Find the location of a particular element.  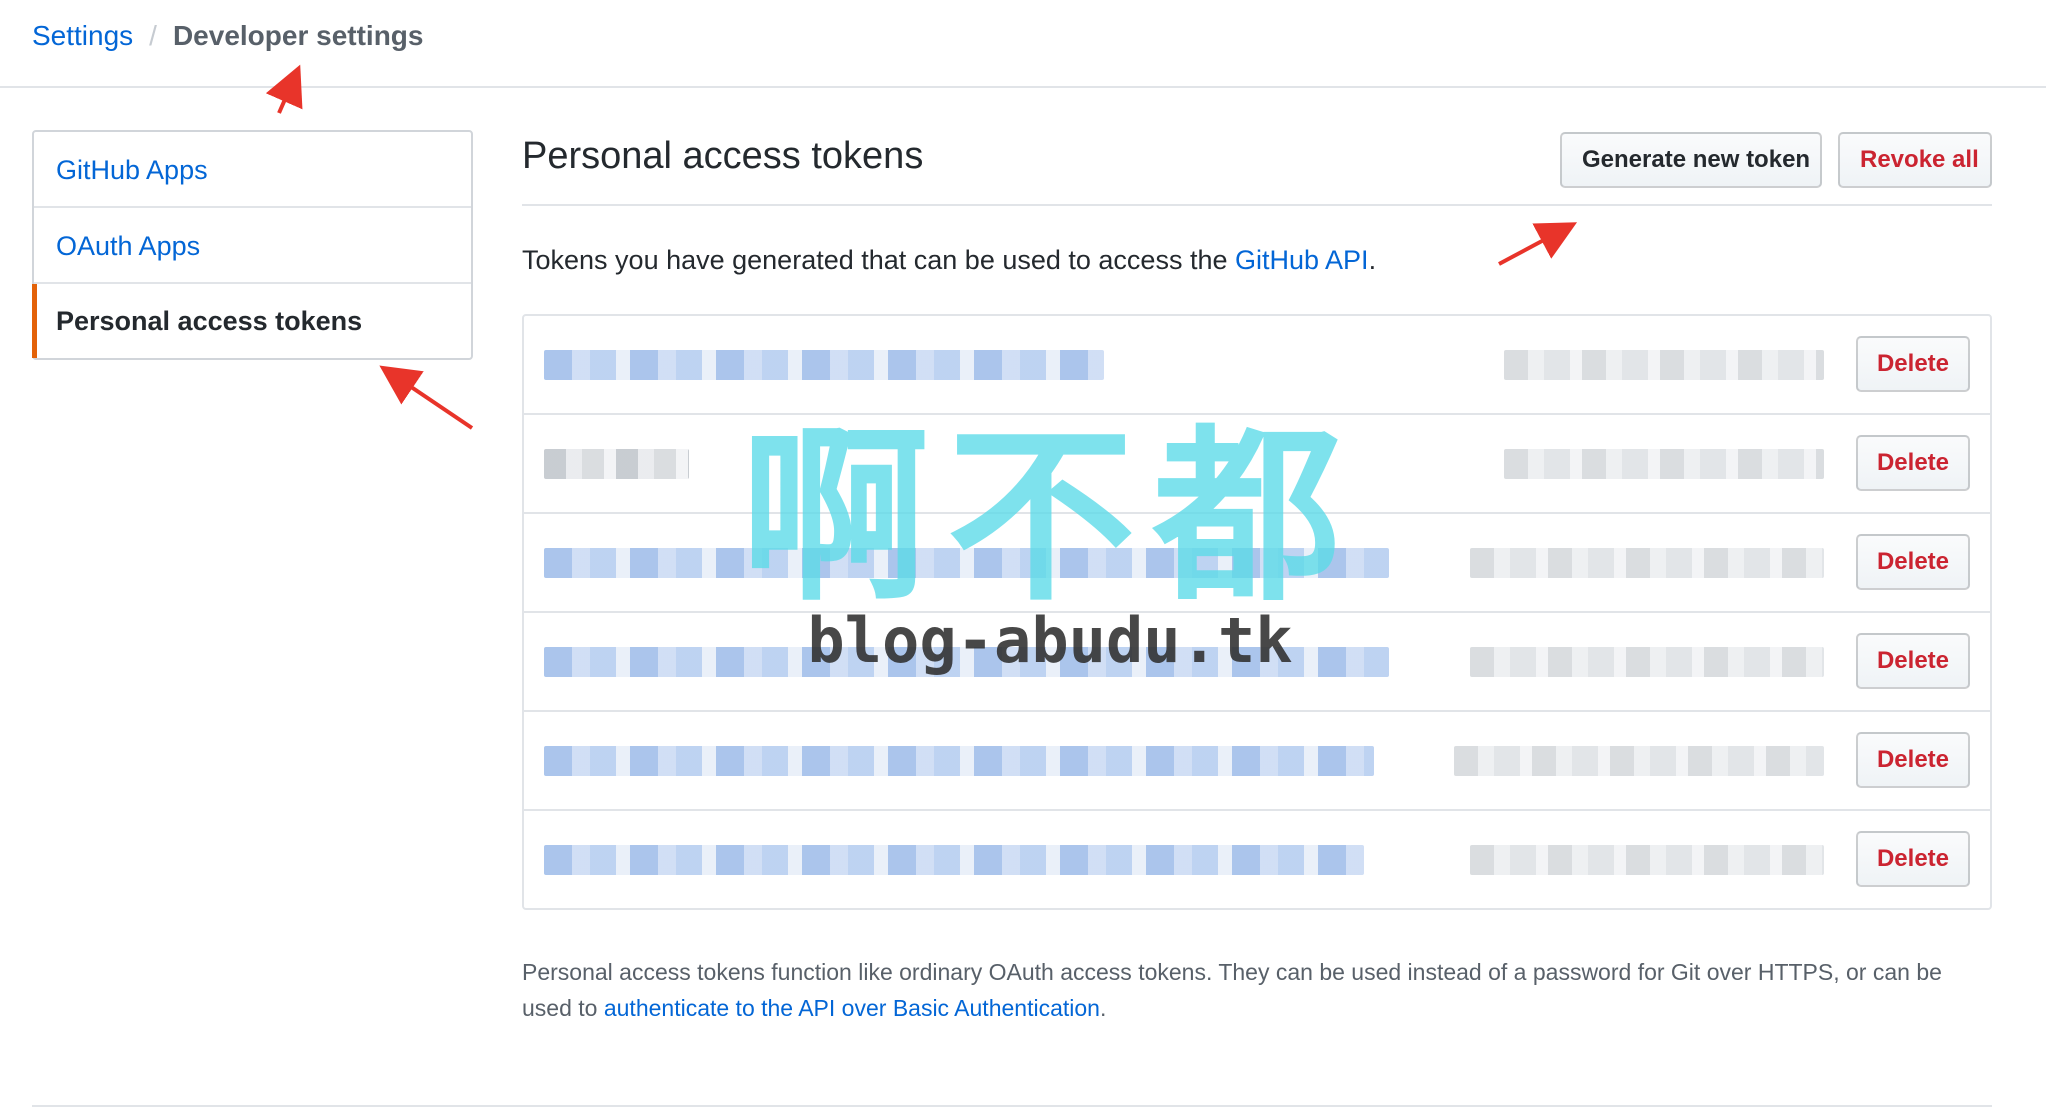

arrow-to-personal-access-tokens-icon is located at coordinates (426, 397).